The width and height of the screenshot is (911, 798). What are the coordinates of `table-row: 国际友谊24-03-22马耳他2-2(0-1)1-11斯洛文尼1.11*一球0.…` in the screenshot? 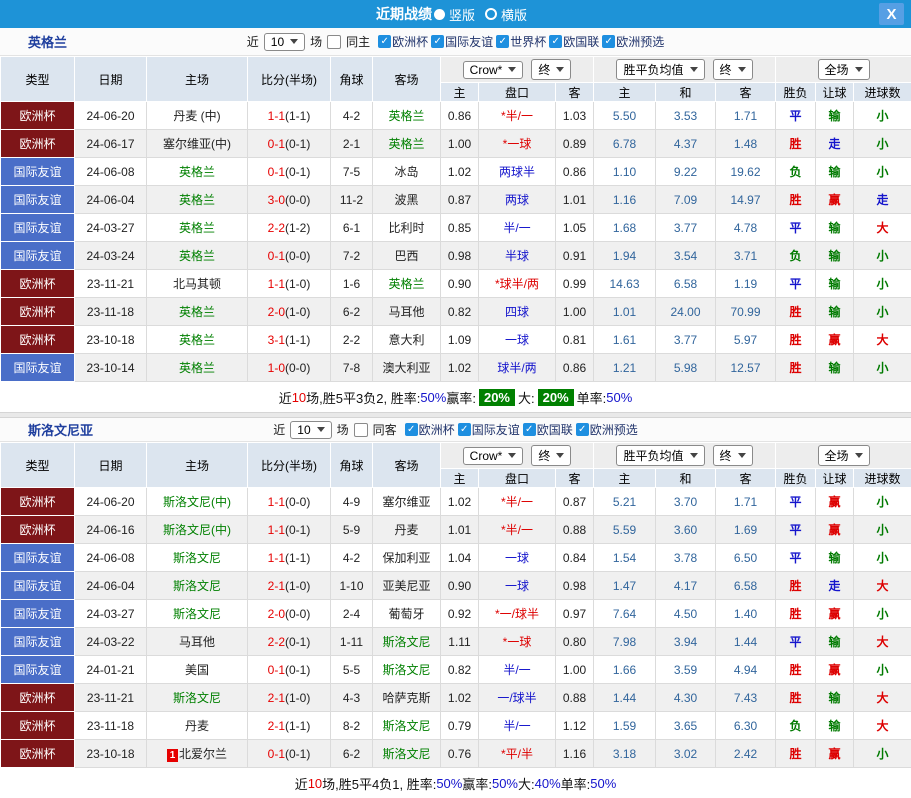 It's located at (456, 642).